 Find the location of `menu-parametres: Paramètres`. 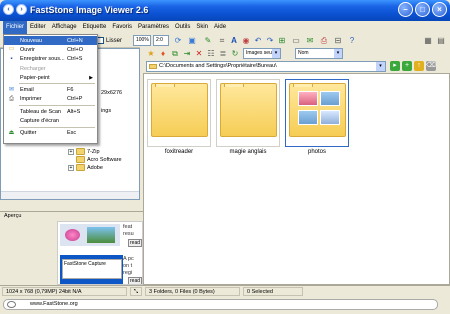

menu-parametres: Paramètres is located at coordinates (153, 27).